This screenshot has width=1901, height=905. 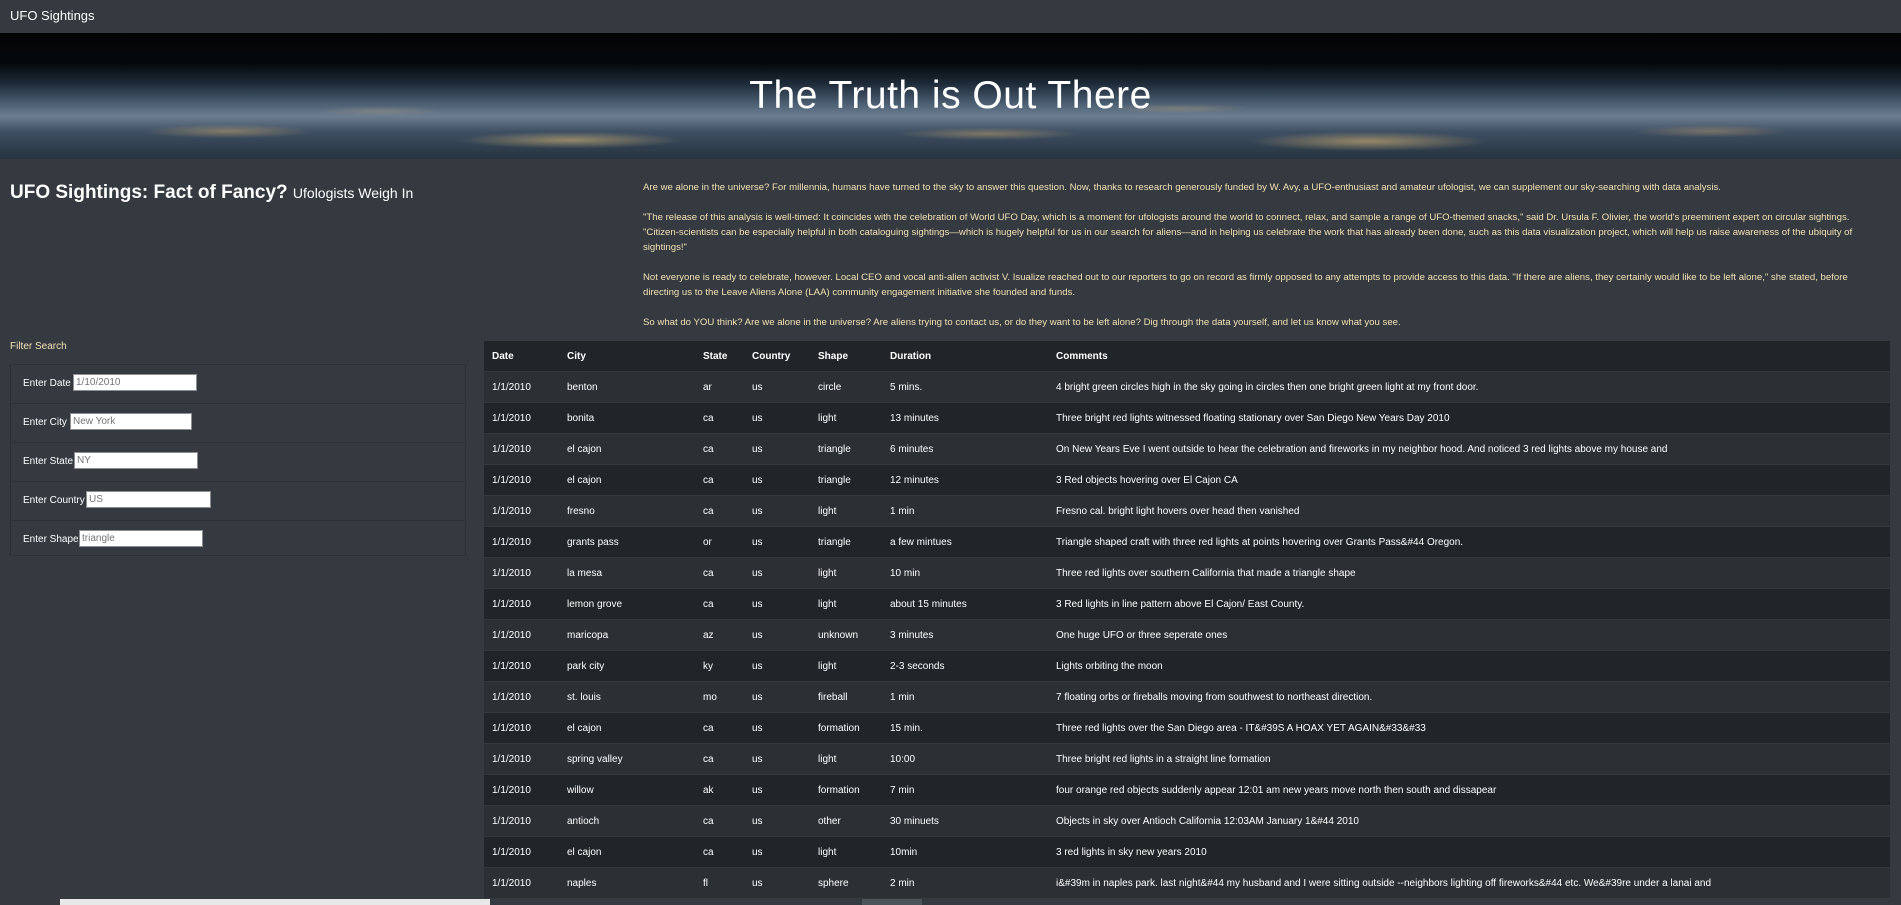 I want to click on cell-state: ar, so click(x=719, y=387).